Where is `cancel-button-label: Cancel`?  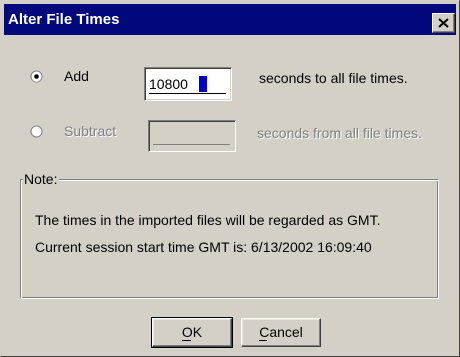 cancel-button-label: Cancel is located at coordinates (281, 332).